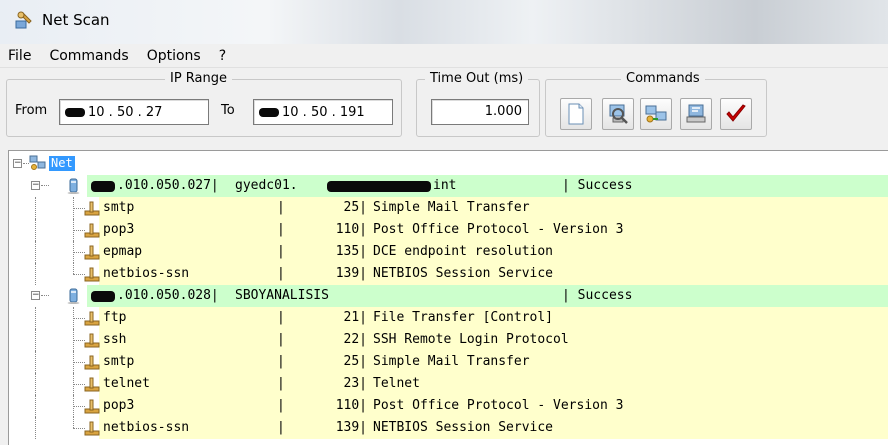 The width and height of the screenshot is (888, 445). What do you see at coordinates (480, 112) in the screenshot?
I see `timeout-field: 1.000` at bounding box center [480, 112].